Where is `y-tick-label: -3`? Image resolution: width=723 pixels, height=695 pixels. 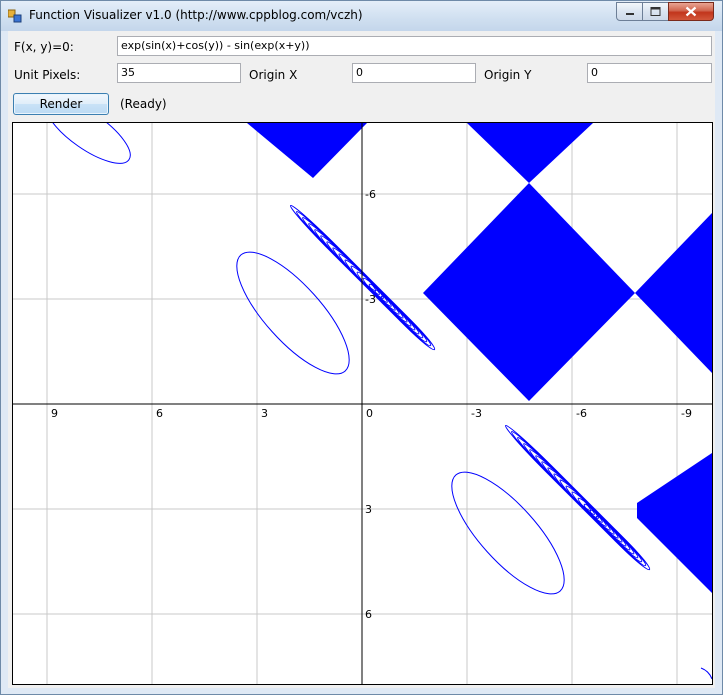 y-tick-label: -3 is located at coordinates (370, 299).